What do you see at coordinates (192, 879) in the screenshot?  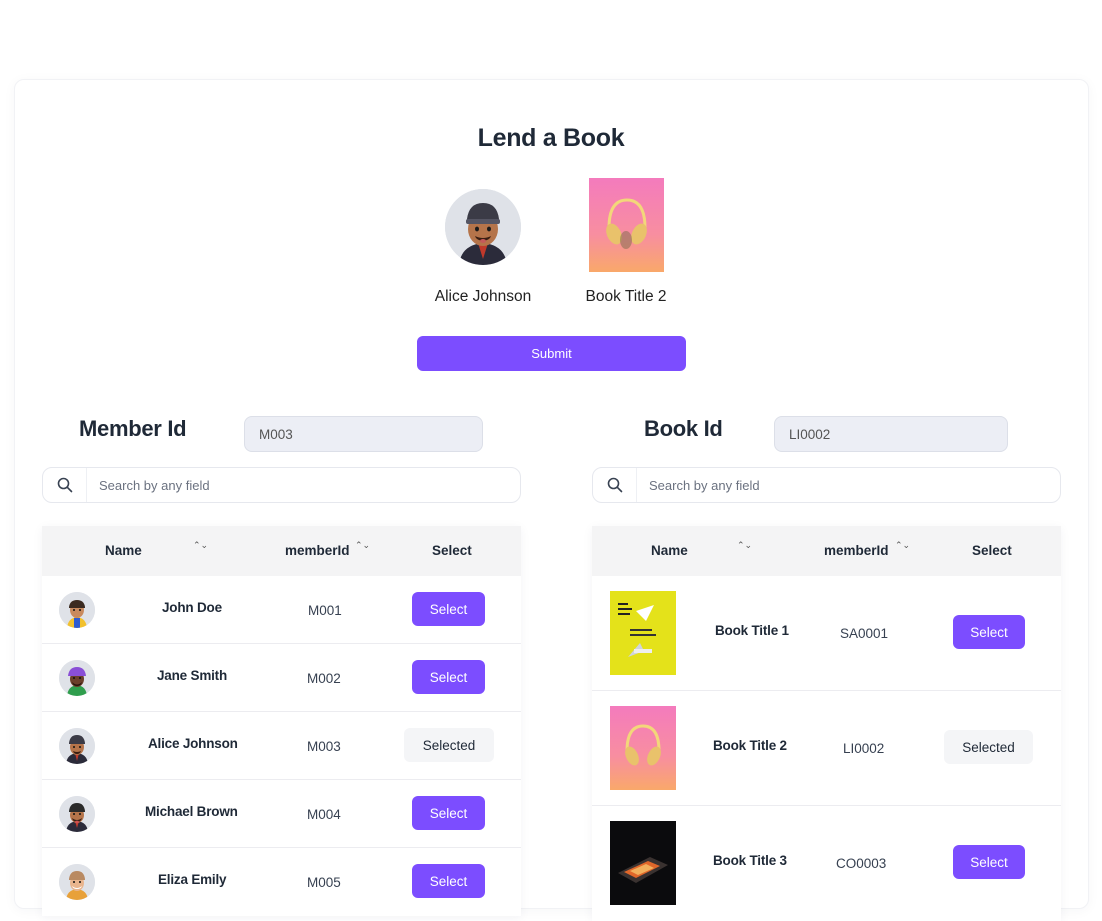 I see `member-name: Eliza Emily` at bounding box center [192, 879].